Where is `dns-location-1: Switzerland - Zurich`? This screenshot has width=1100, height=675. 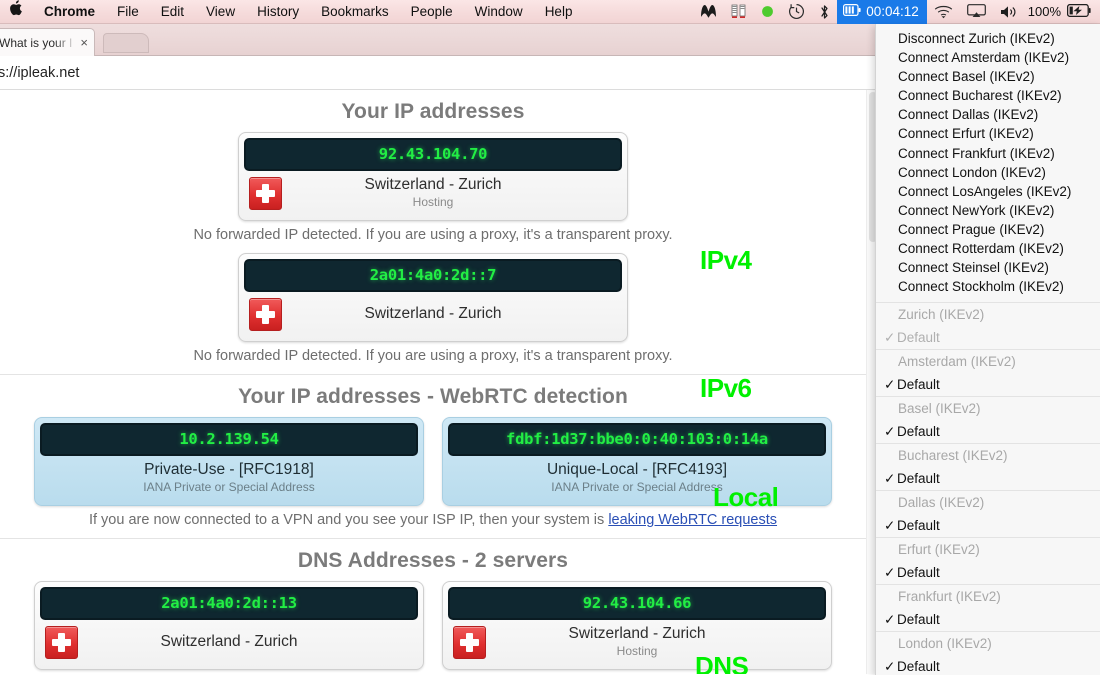 dns-location-1: Switzerland - Zurich is located at coordinates (229, 641).